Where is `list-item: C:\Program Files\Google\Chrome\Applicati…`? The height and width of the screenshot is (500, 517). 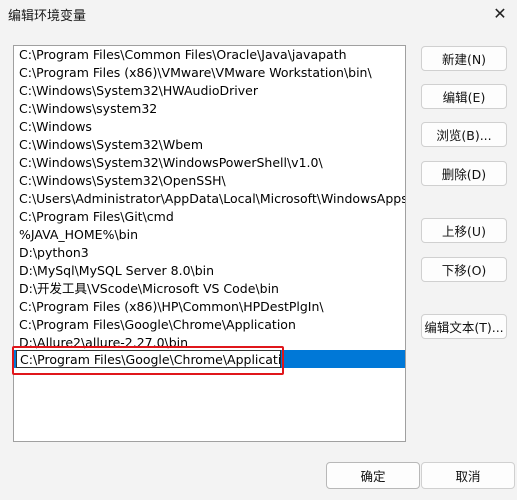
list-item: C:\Program Files\Google\Chrome\Applicati… is located at coordinates (209, 325).